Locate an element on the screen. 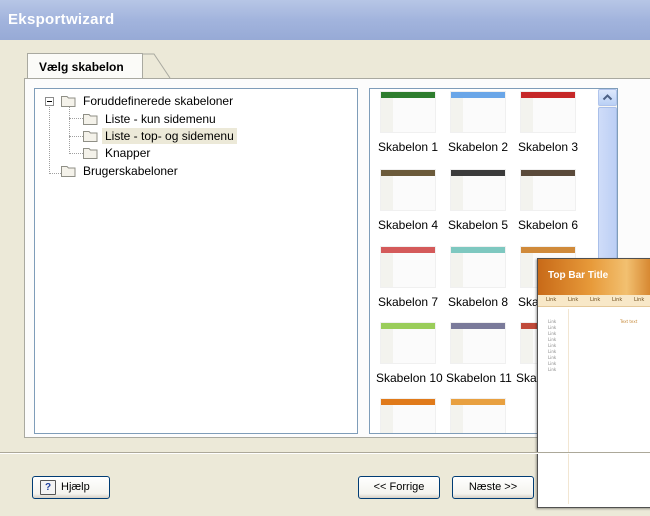  tab-label: Vælg skabelon is located at coordinates (81, 67).